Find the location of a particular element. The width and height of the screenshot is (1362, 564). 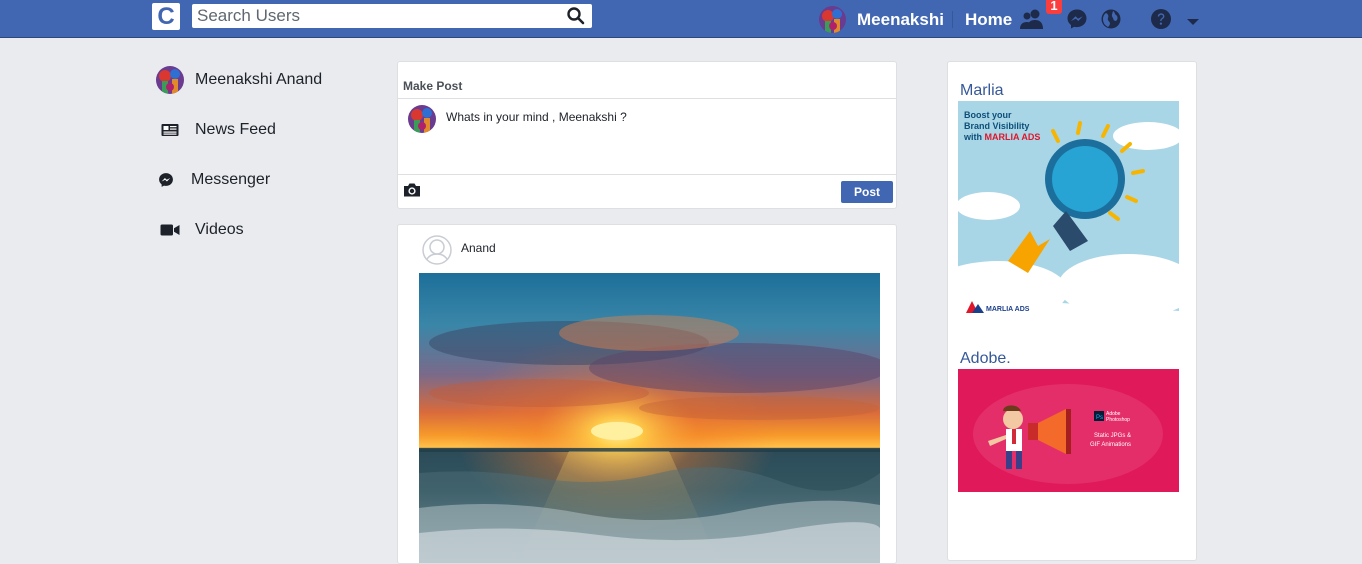

svg-text: with MARLIA ADS is located at coordinates (1001, 137).